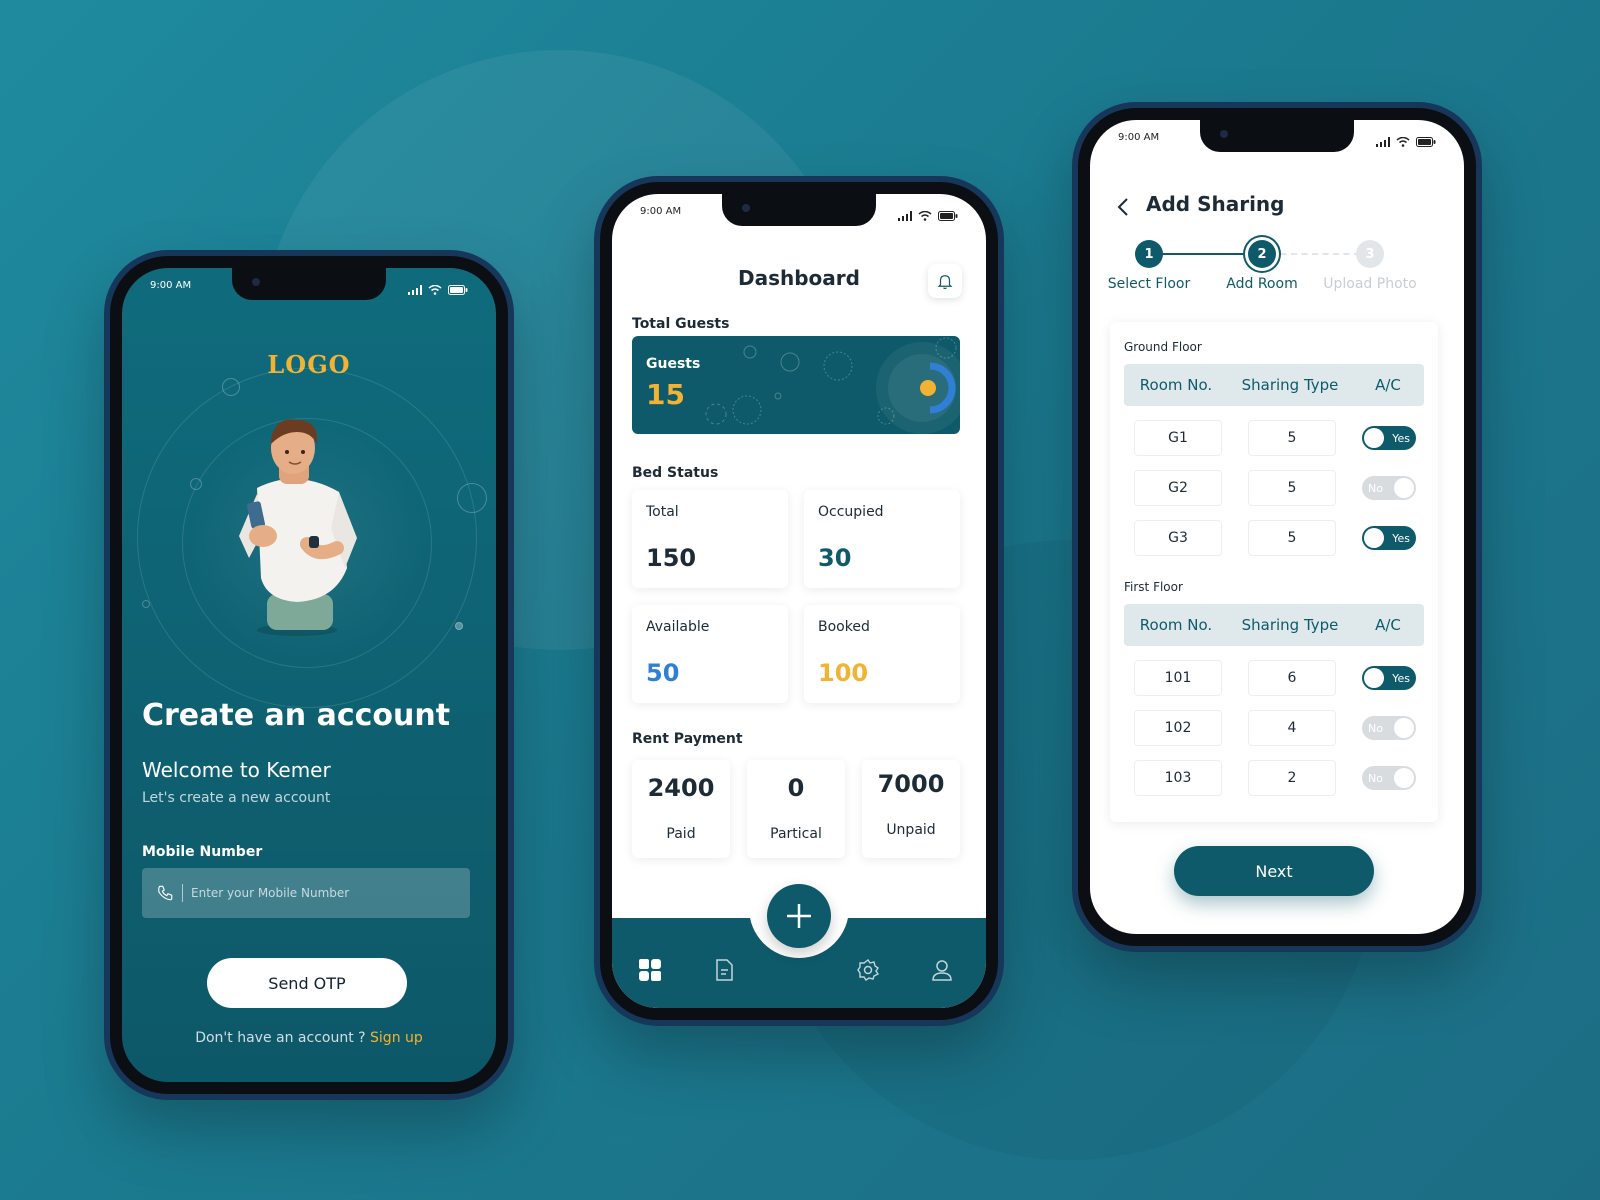 Image resolution: width=1600 pixels, height=1200 pixels. What do you see at coordinates (1292, 778) in the screenshot?
I see `sharing-type-field: 2` at bounding box center [1292, 778].